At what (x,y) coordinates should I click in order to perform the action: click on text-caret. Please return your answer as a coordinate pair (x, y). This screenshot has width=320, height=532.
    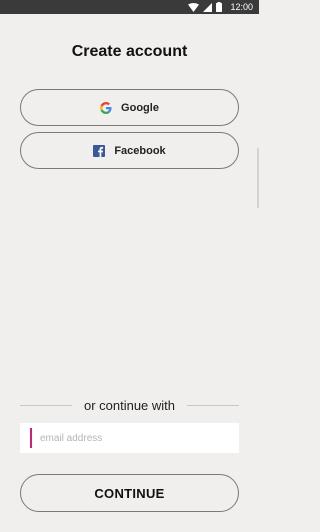
    Looking at the image, I should click on (31, 438).